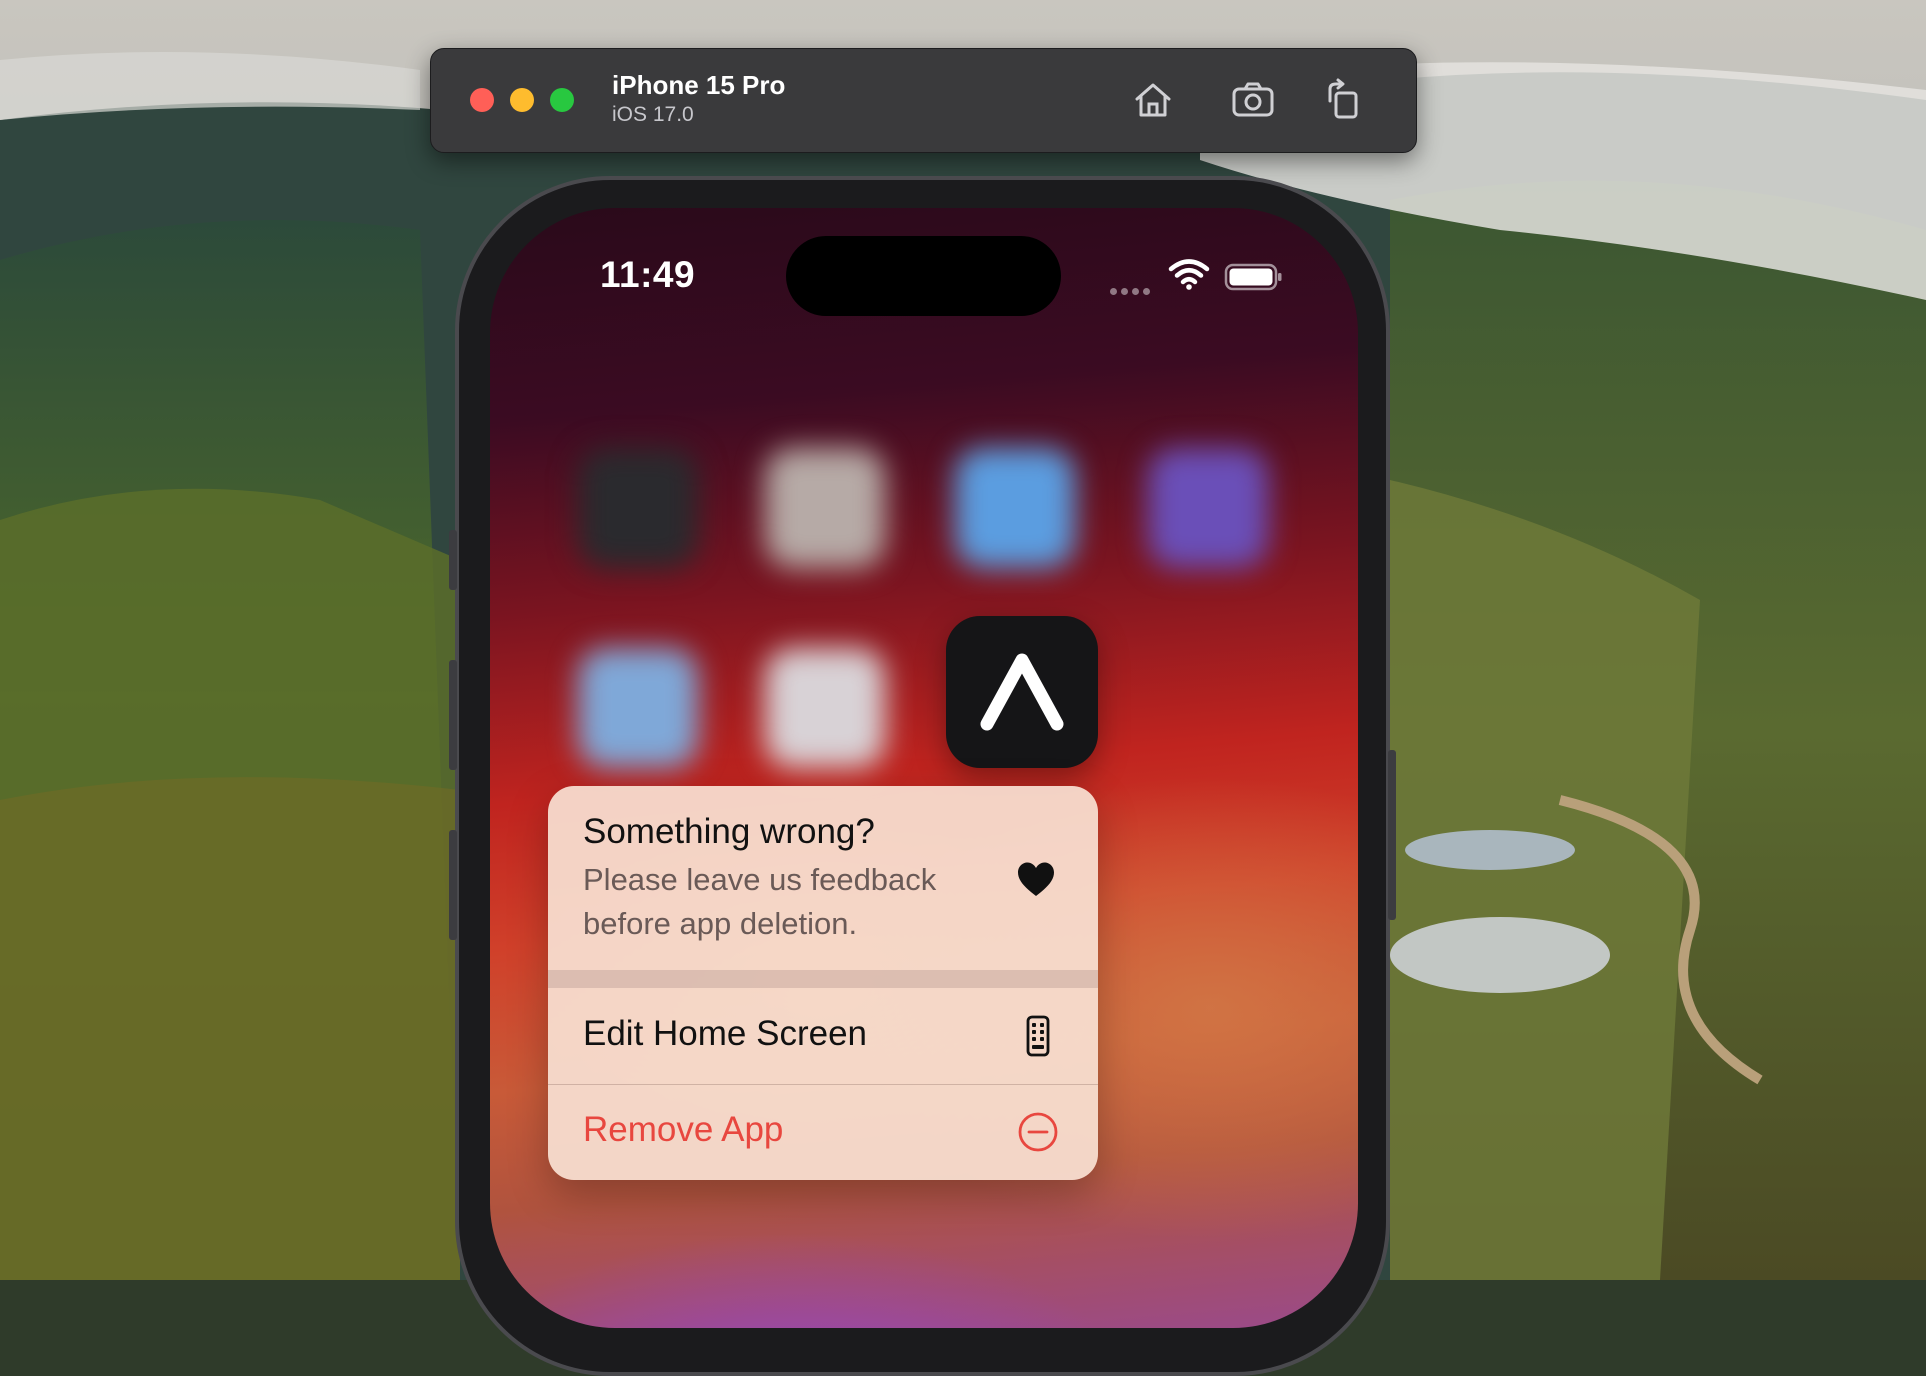 This screenshot has width=1926, height=1376. Describe the element at coordinates (683, 1129) in the screenshot. I see `remove-app-label: Remove App` at that location.